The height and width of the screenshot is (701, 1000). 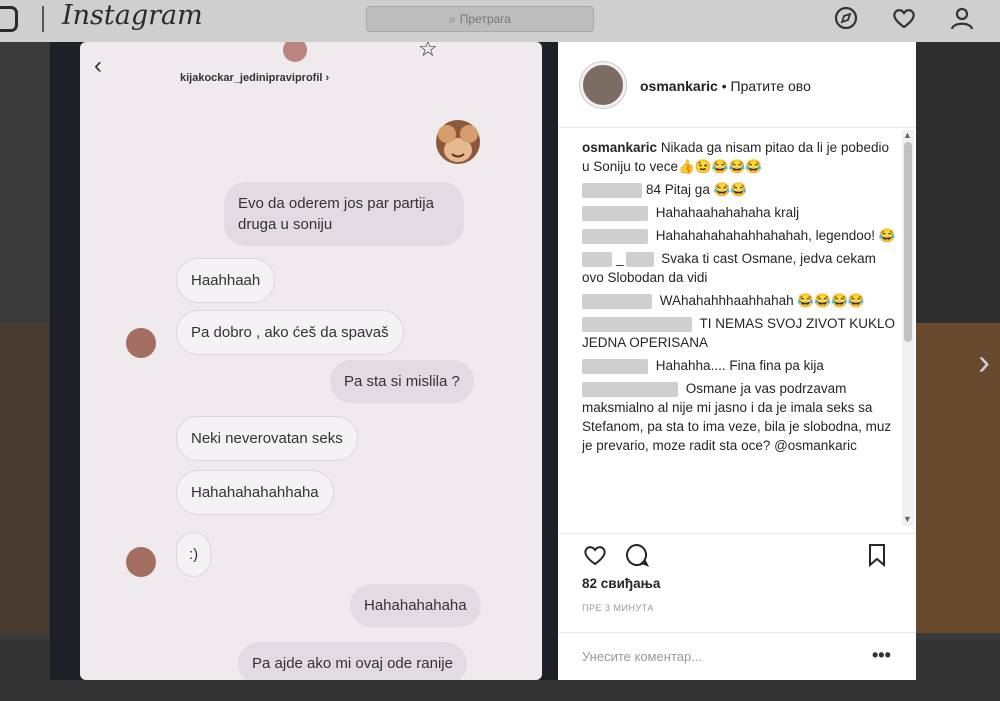 I want to click on comment-text: Hahahaahahahaha kralj, so click(x=727, y=212).